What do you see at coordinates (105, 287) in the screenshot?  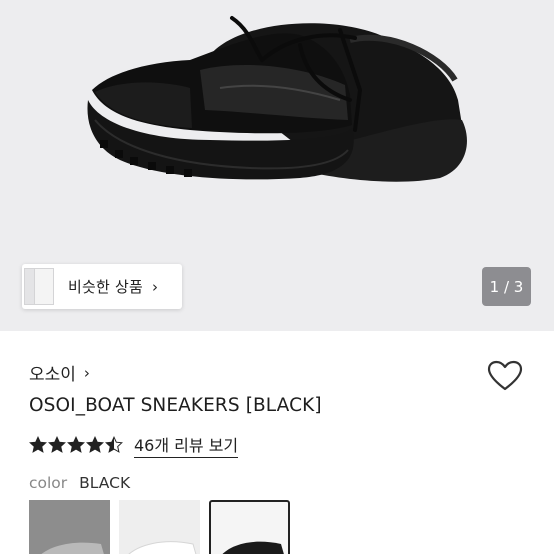 I see `similar-products-label: 비슷한 상품` at bounding box center [105, 287].